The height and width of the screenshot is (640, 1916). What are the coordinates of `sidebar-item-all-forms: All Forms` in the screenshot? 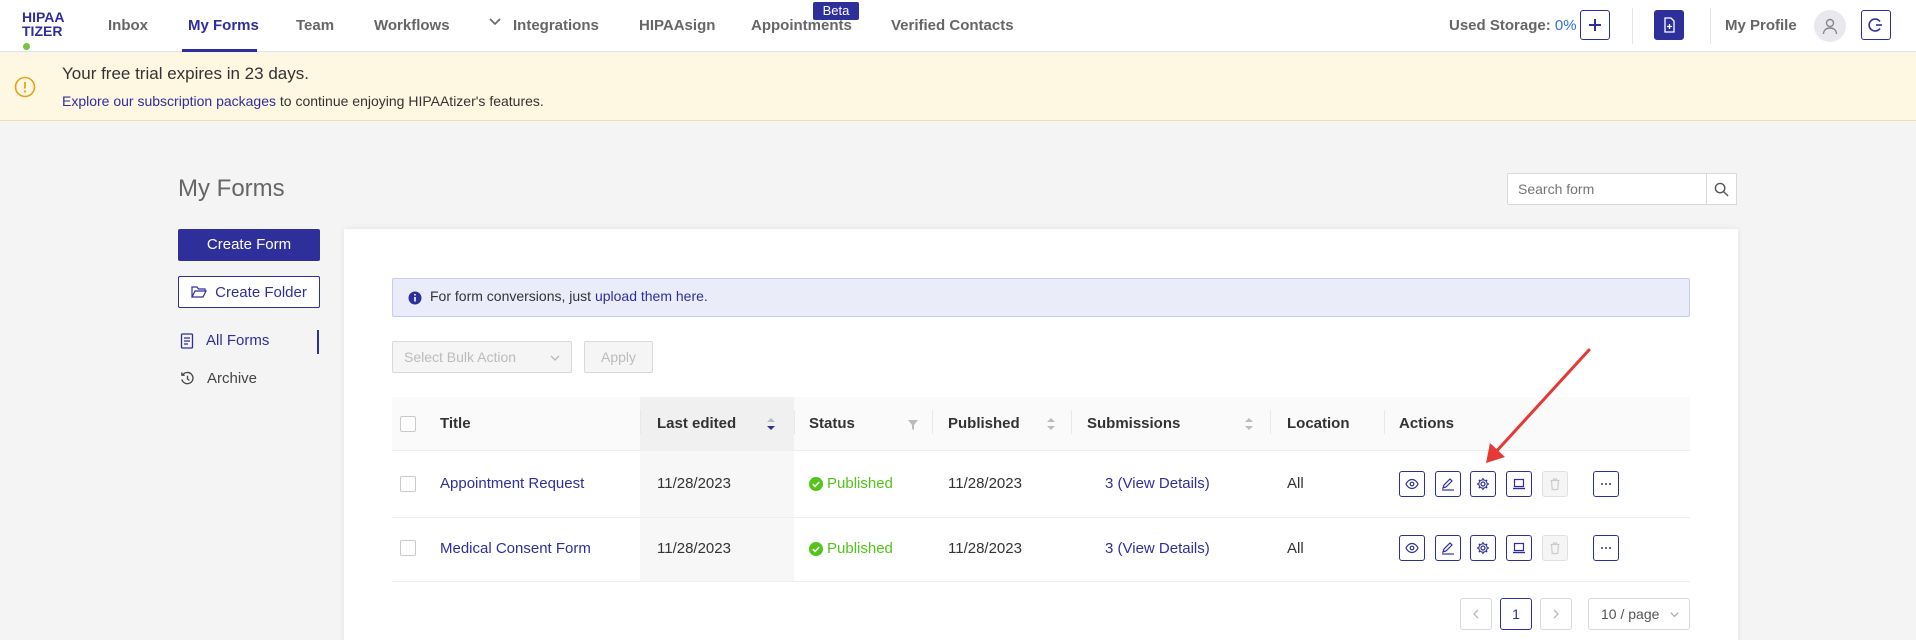 It's located at (224, 340).